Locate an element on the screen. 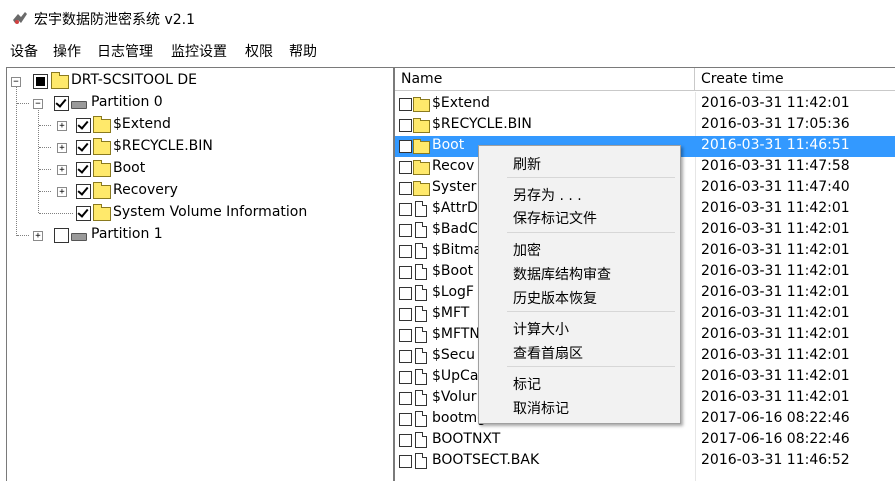 Image resolution: width=895 pixels, height=481 pixels. menu-log-management: 日志管理 is located at coordinates (125, 51).